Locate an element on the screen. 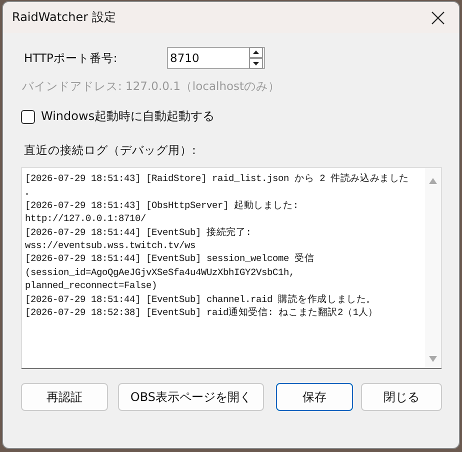 This screenshot has height=452, width=462. log-line: planned_reconnect=False) is located at coordinates (91, 286).